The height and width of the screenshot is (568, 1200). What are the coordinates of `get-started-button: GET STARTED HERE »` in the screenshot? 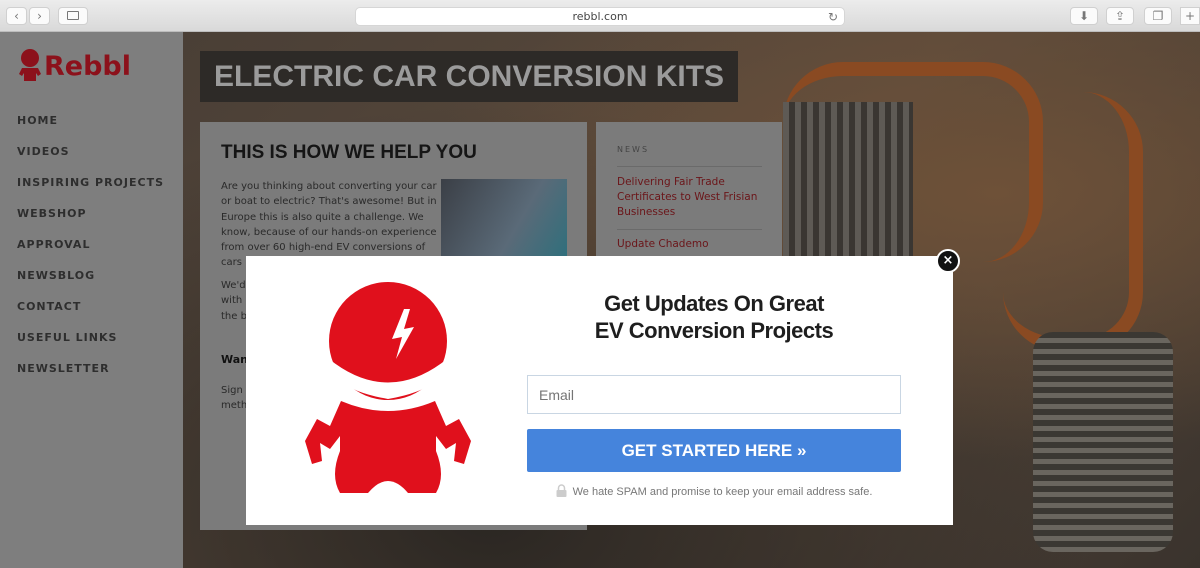 It's located at (714, 450).